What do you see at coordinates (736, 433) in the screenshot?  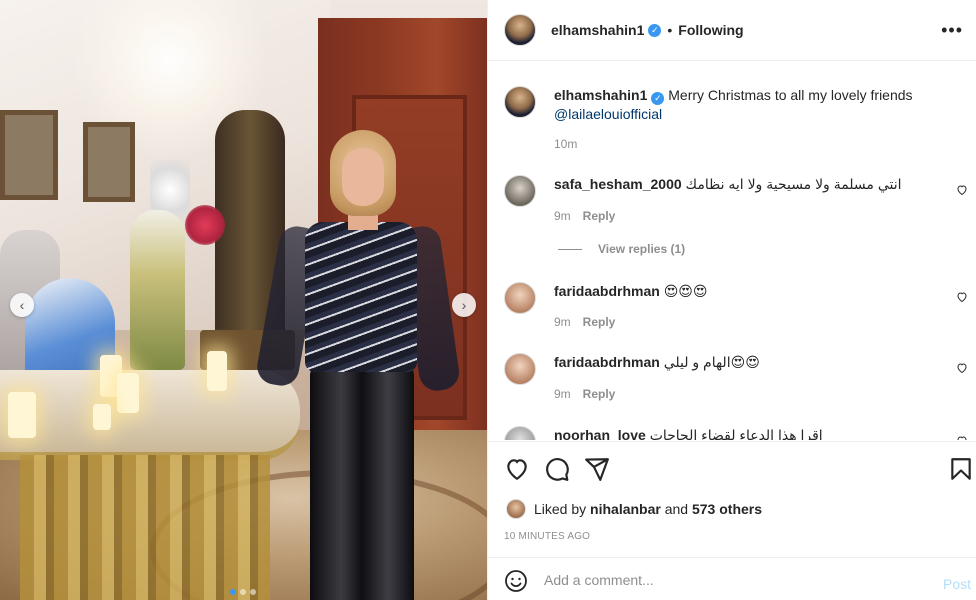 I see `comment-text: اقرا هذا الدعاء لقضاء الحاجات` at bounding box center [736, 433].